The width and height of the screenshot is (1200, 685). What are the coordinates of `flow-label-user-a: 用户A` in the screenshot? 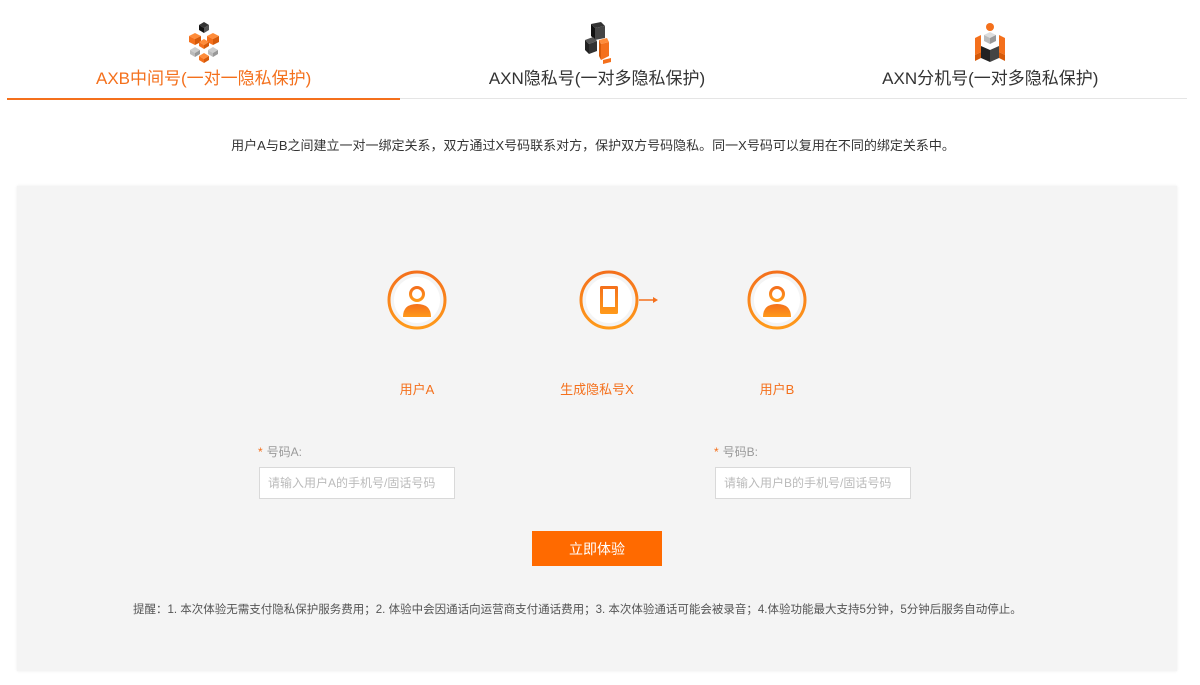 It's located at (417, 389).